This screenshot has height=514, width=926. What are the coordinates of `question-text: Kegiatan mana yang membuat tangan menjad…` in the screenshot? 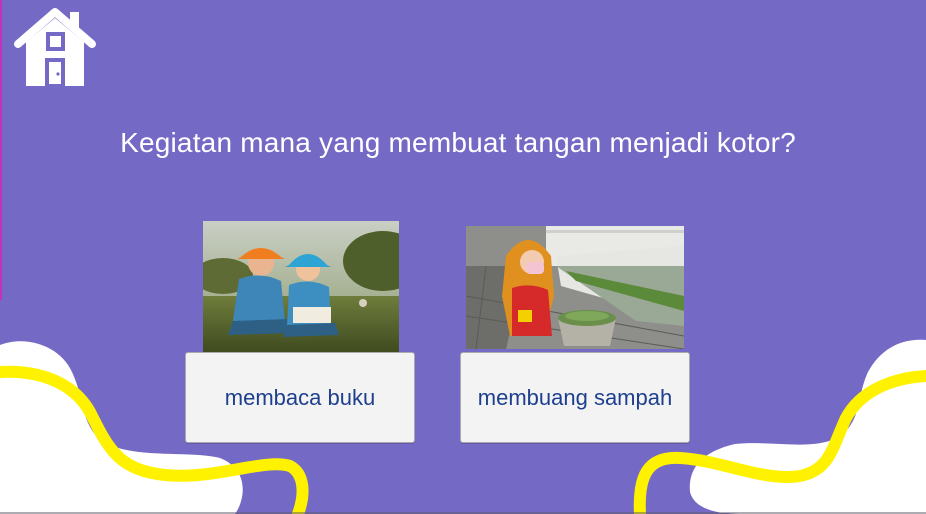 It's located at (458, 142).